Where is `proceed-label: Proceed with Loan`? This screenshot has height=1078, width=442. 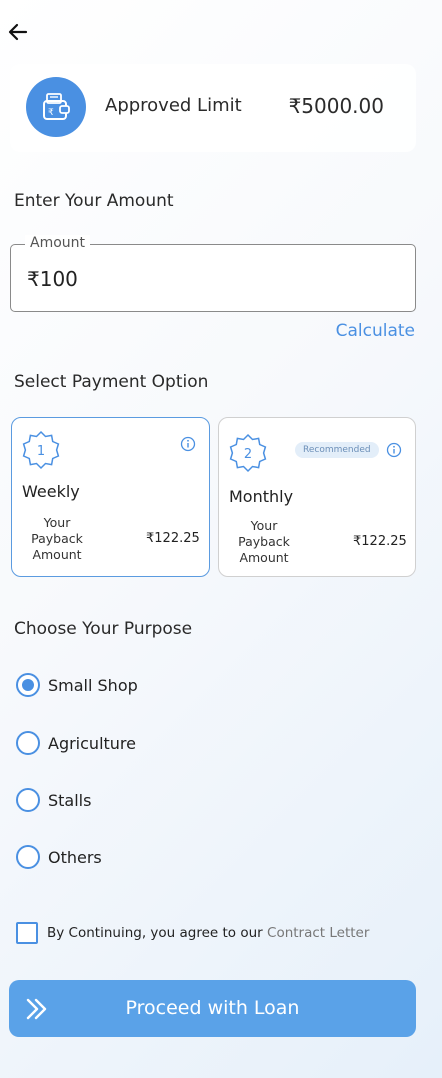 proceed-label: Proceed with Loan is located at coordinates (212, 1008).